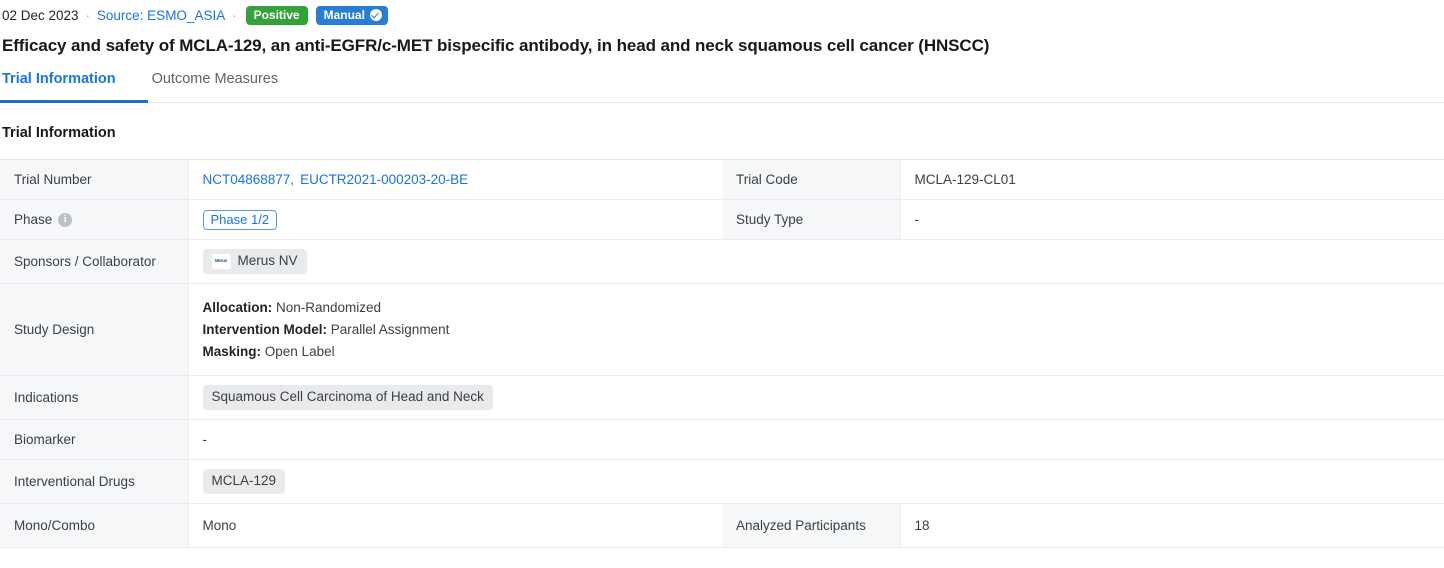 The height and width of the screenshot is (568, 1444). Describe the element at coordinates (817, 352) in the screenshot. I see `study-design-line-masking: Masking: Open Label` at that location.